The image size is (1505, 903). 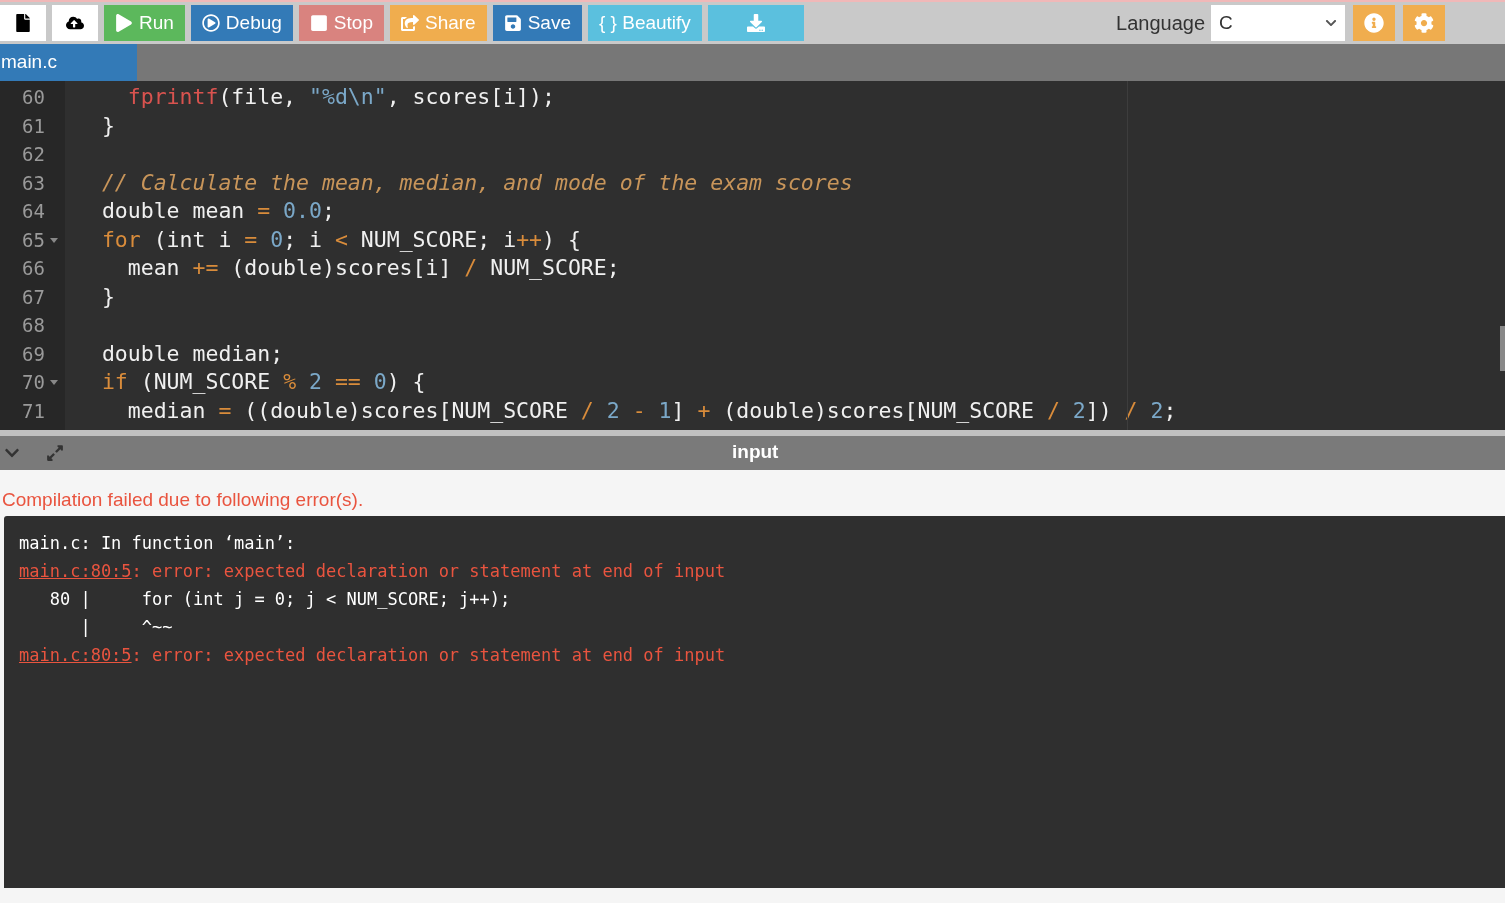 What do you see at coordinates (33, 240) in the screenshot?
I see `line-number: 65` at bounding box center [33, 240].